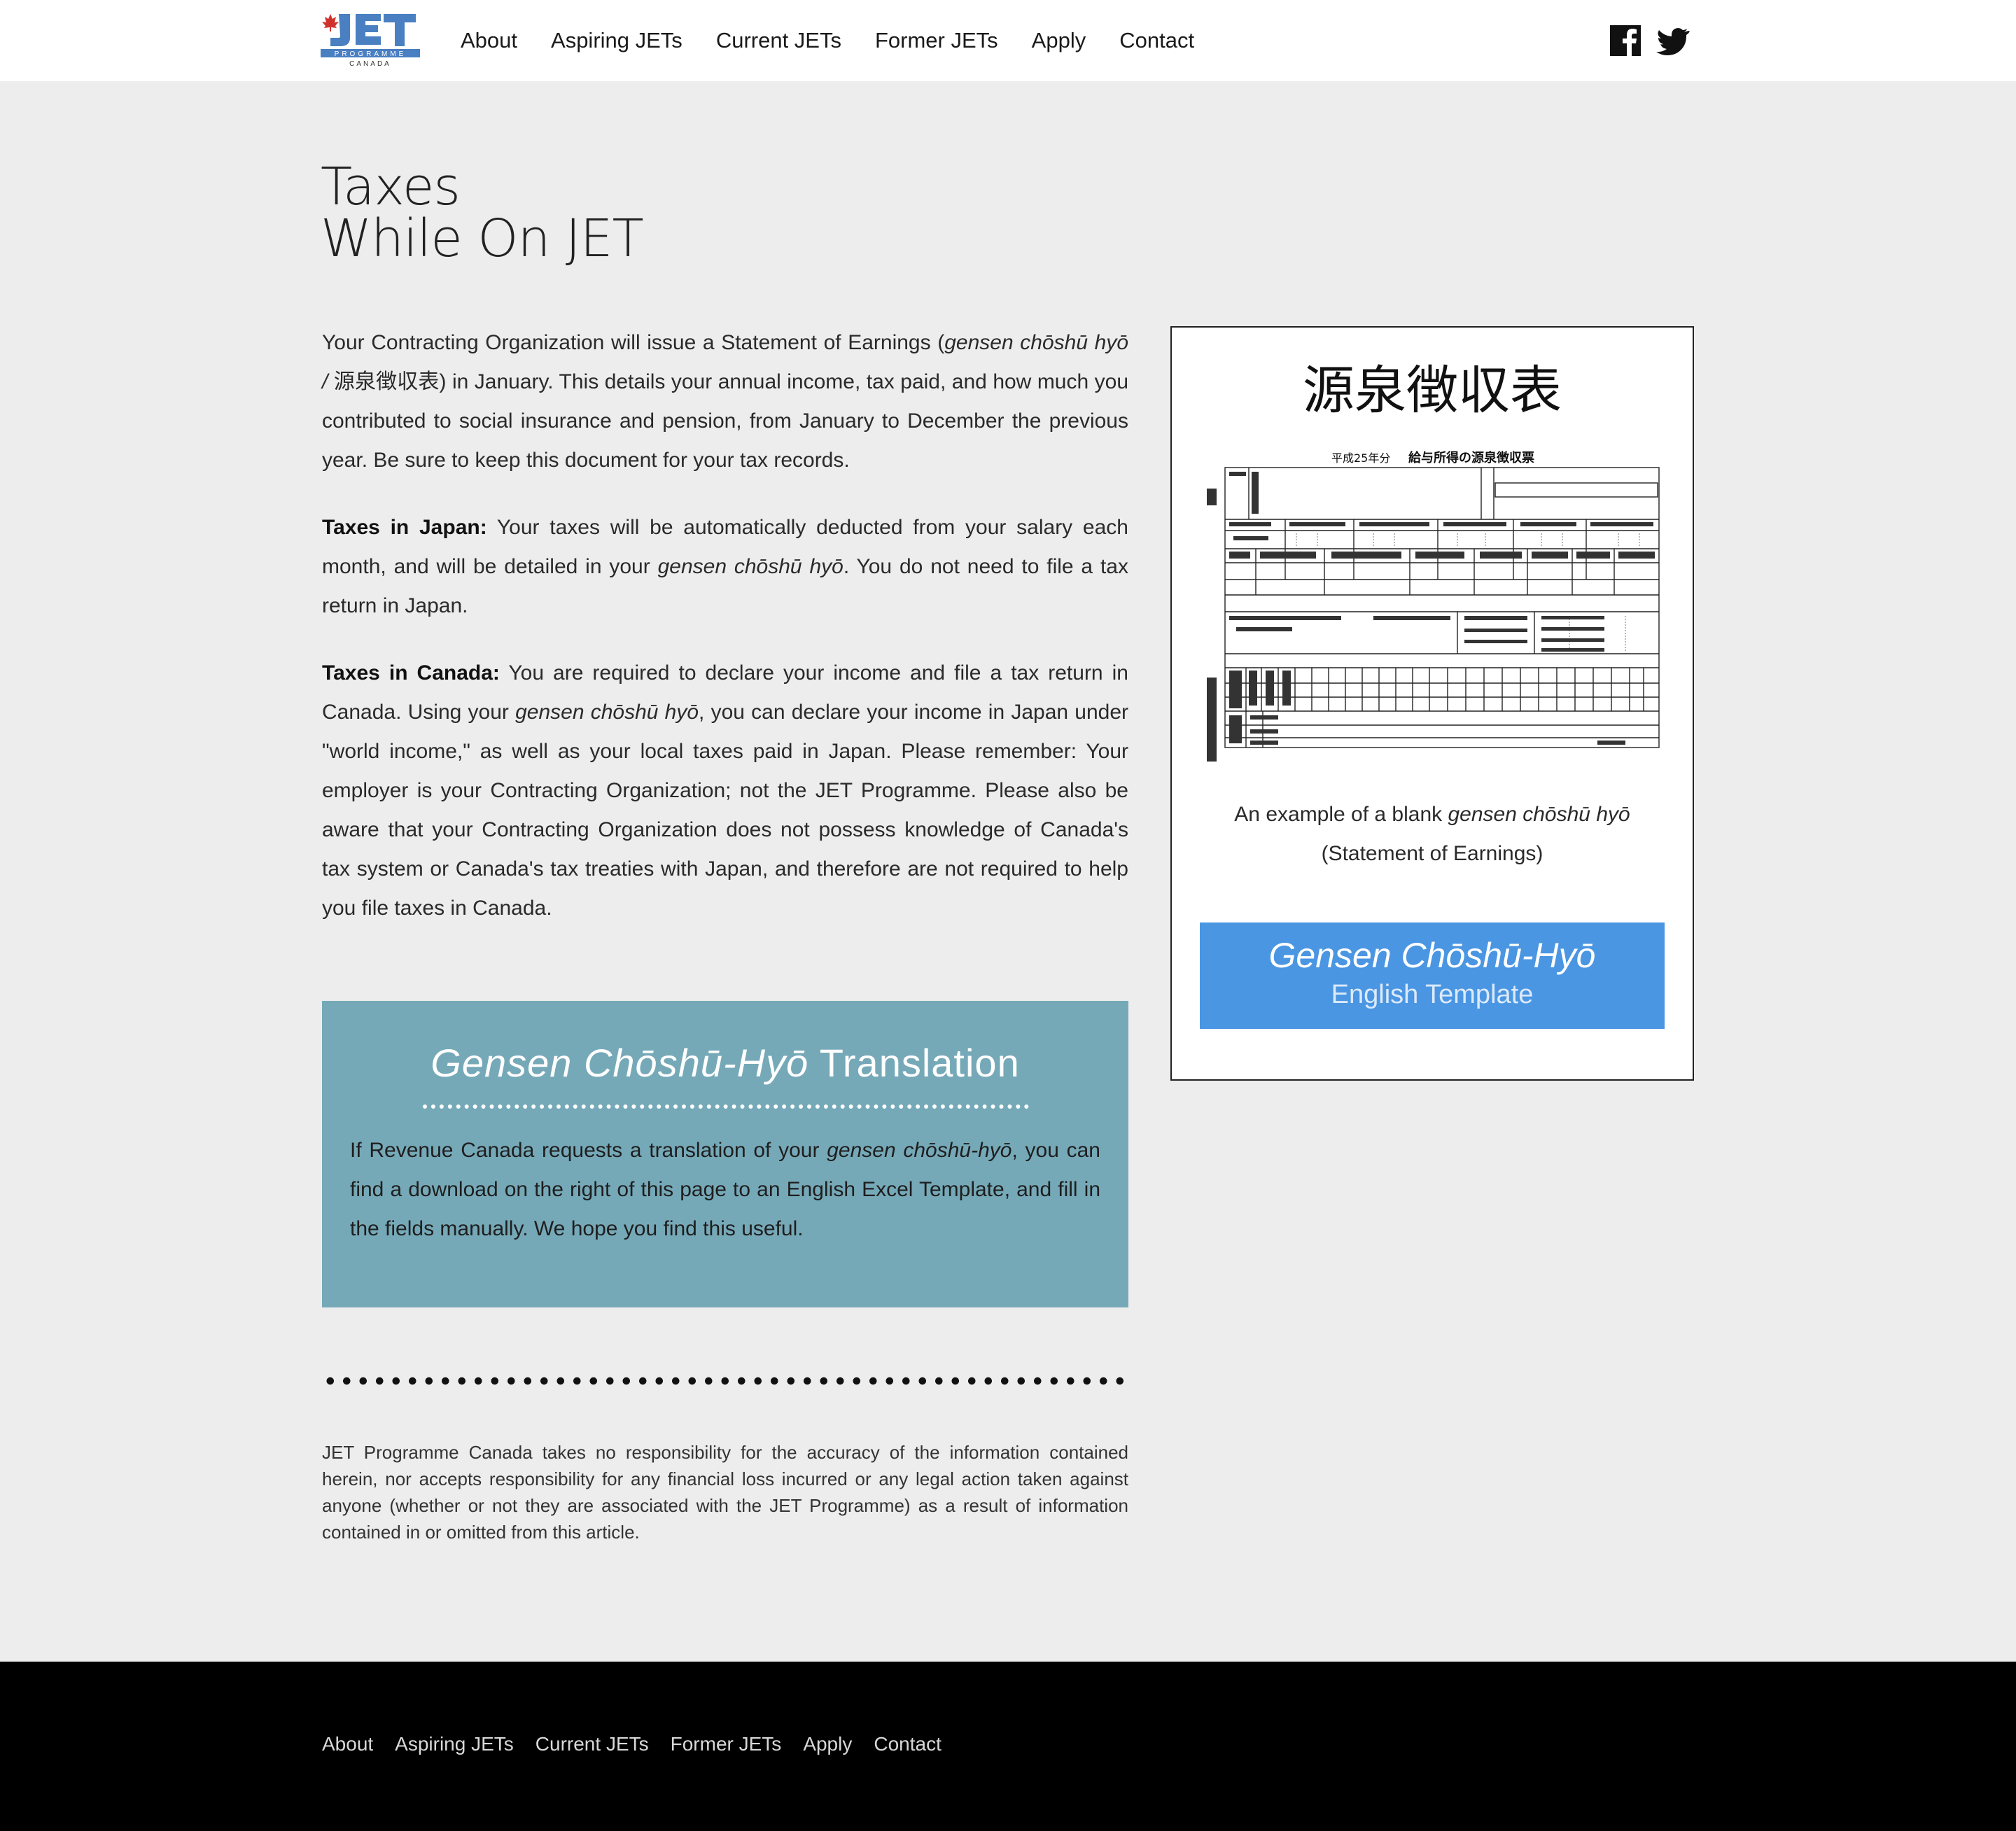  Describe the element at coordinates (489, 40) in the screenshot. I see `nav-about: About` at that location.